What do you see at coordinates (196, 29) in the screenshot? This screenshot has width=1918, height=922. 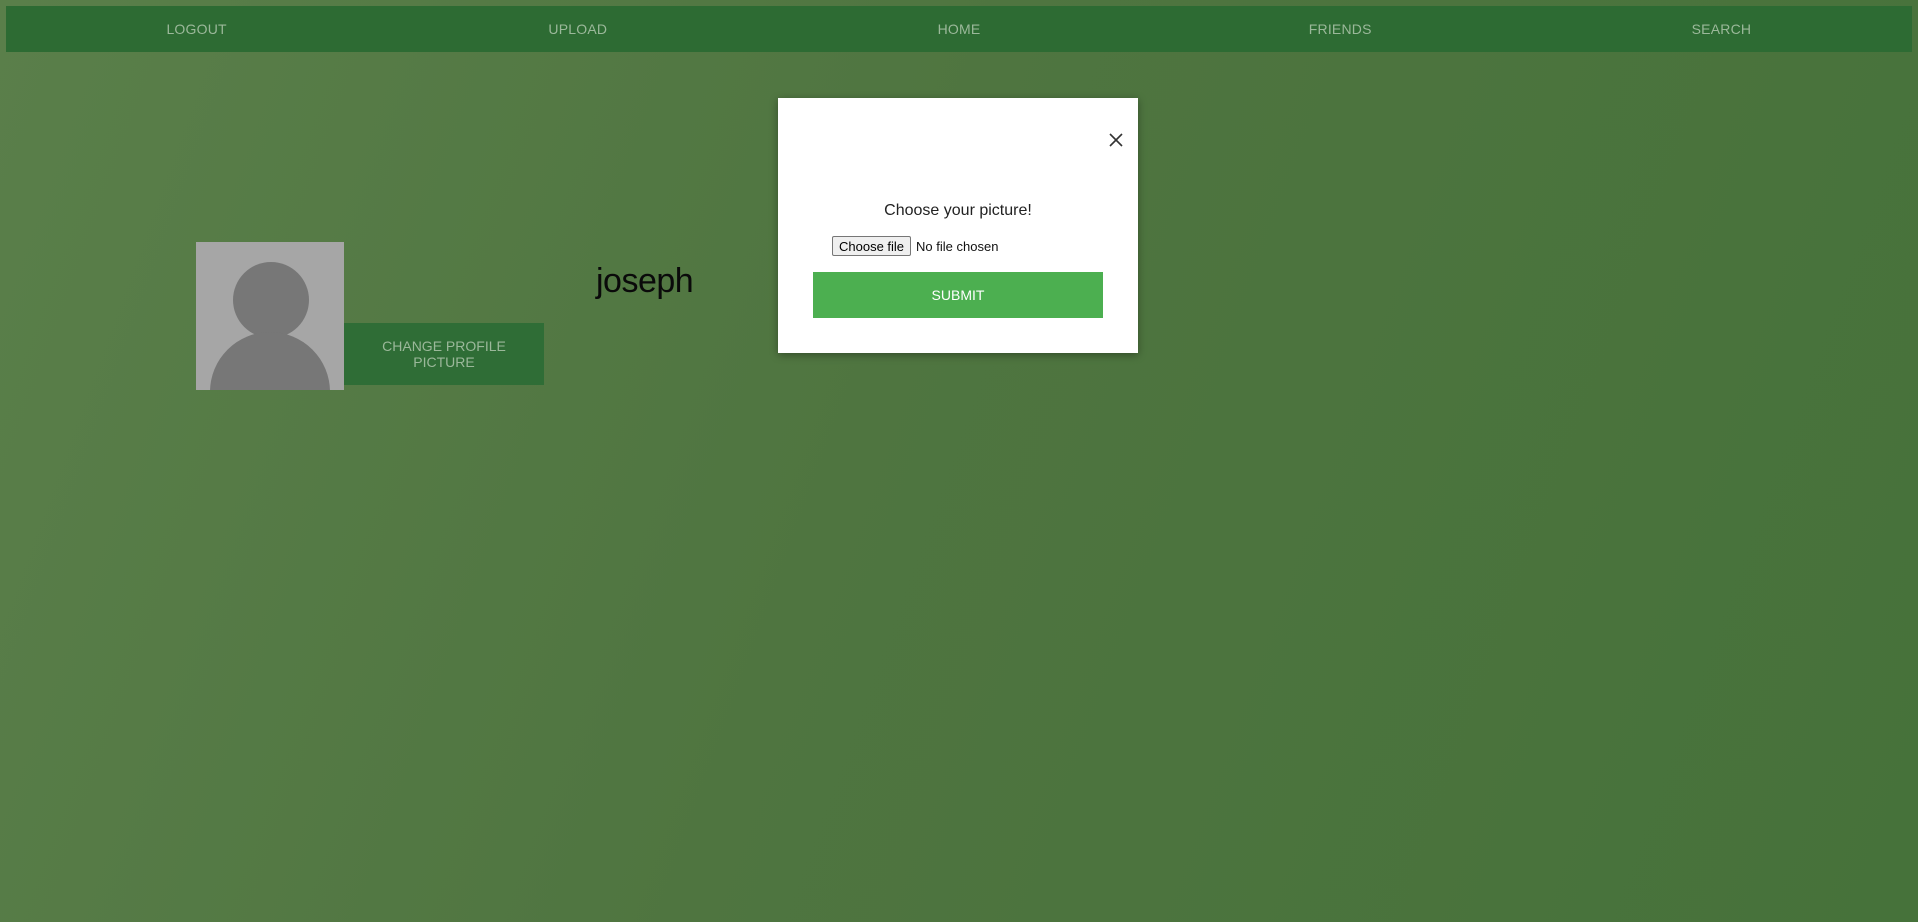 I see `nav-logout: LOGOUT` at bounding box center [196, 29].